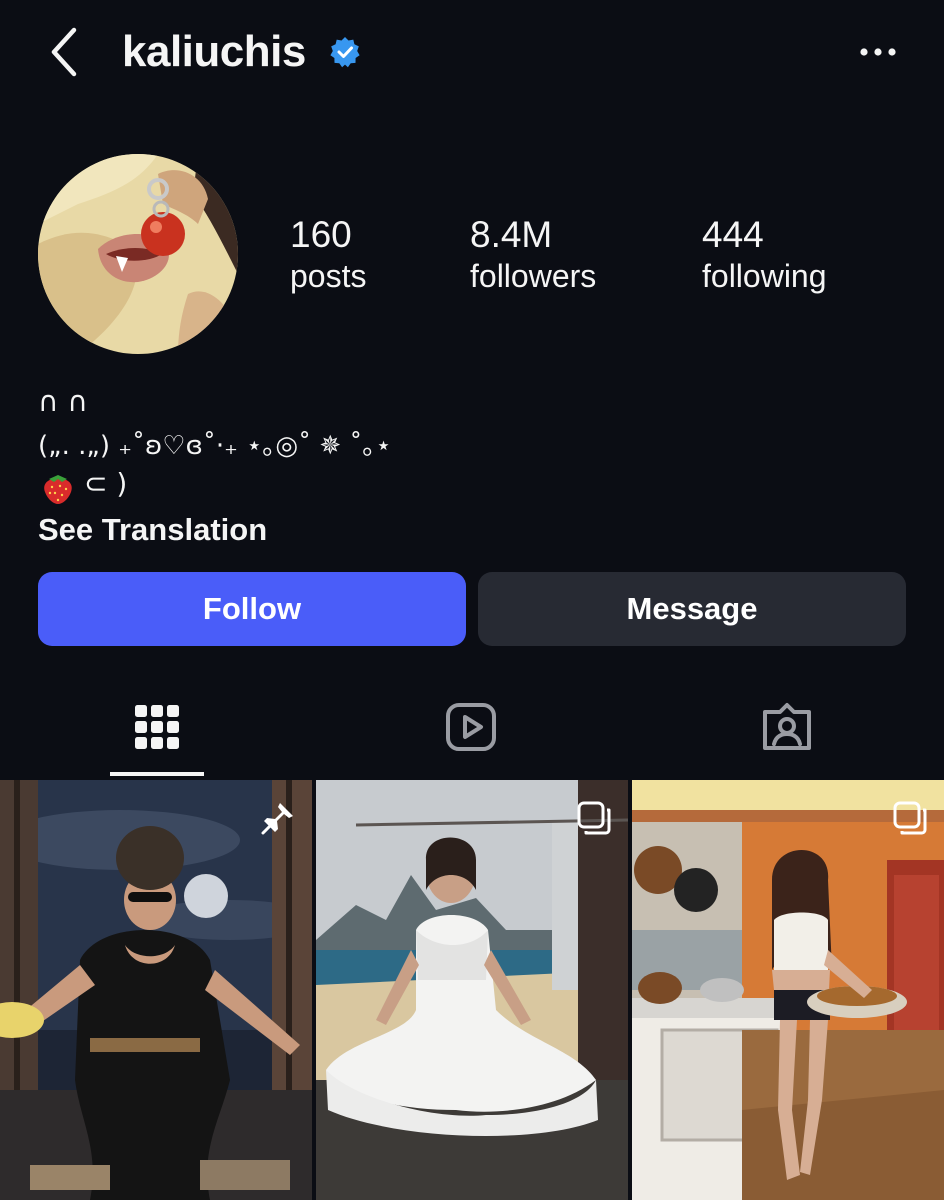  I want to click on strawberry-icon, so click(58, 489).